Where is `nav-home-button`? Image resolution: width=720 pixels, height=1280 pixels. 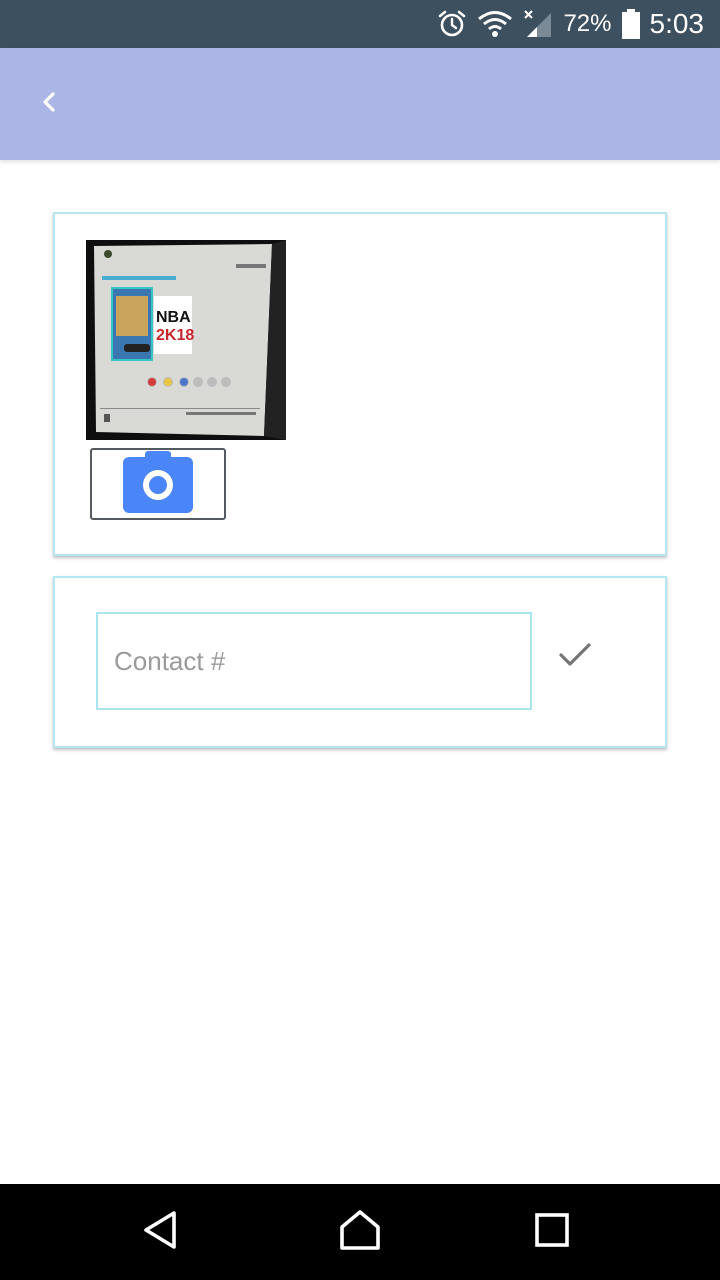
nav-home-button is located at coordinates (360, 1232).